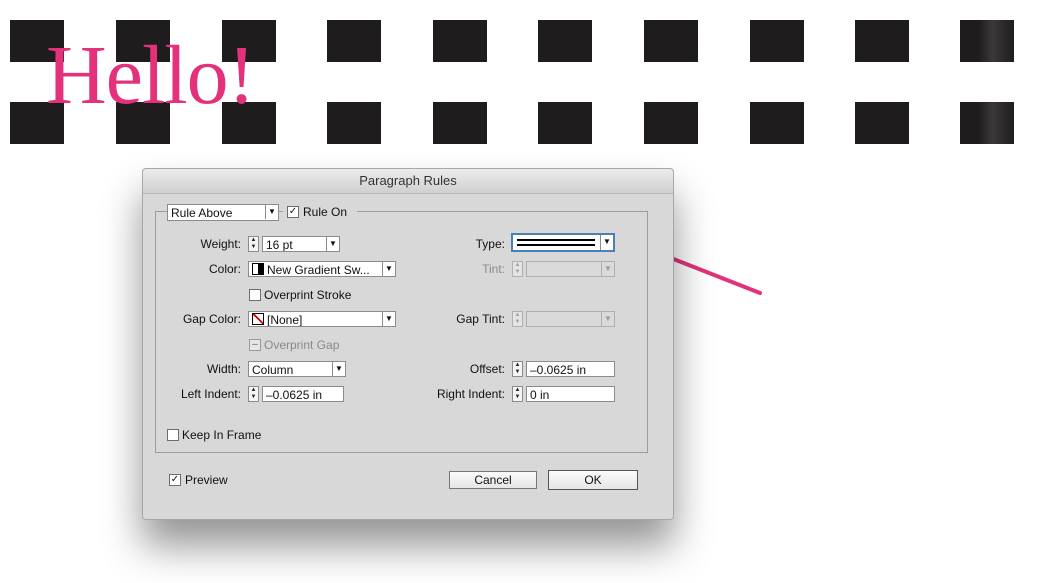  I want to click on right-indent-stepper: ▲ ▼, so click(517, 394).